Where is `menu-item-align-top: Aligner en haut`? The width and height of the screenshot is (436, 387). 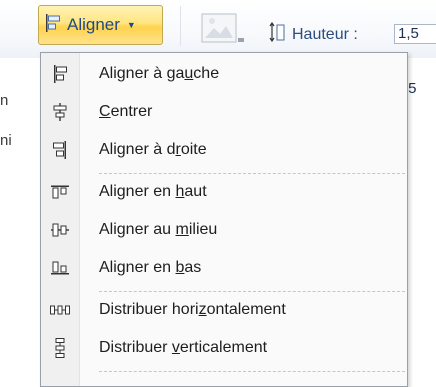
menu-item-align-top: Aligner en haut is located at coordinates (224, 192).